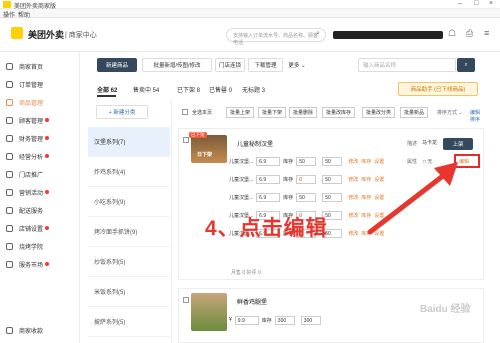 The width and height of the screenshot is (500, 343). I want to click on tab-all: 全部 62, so click(107, 89).